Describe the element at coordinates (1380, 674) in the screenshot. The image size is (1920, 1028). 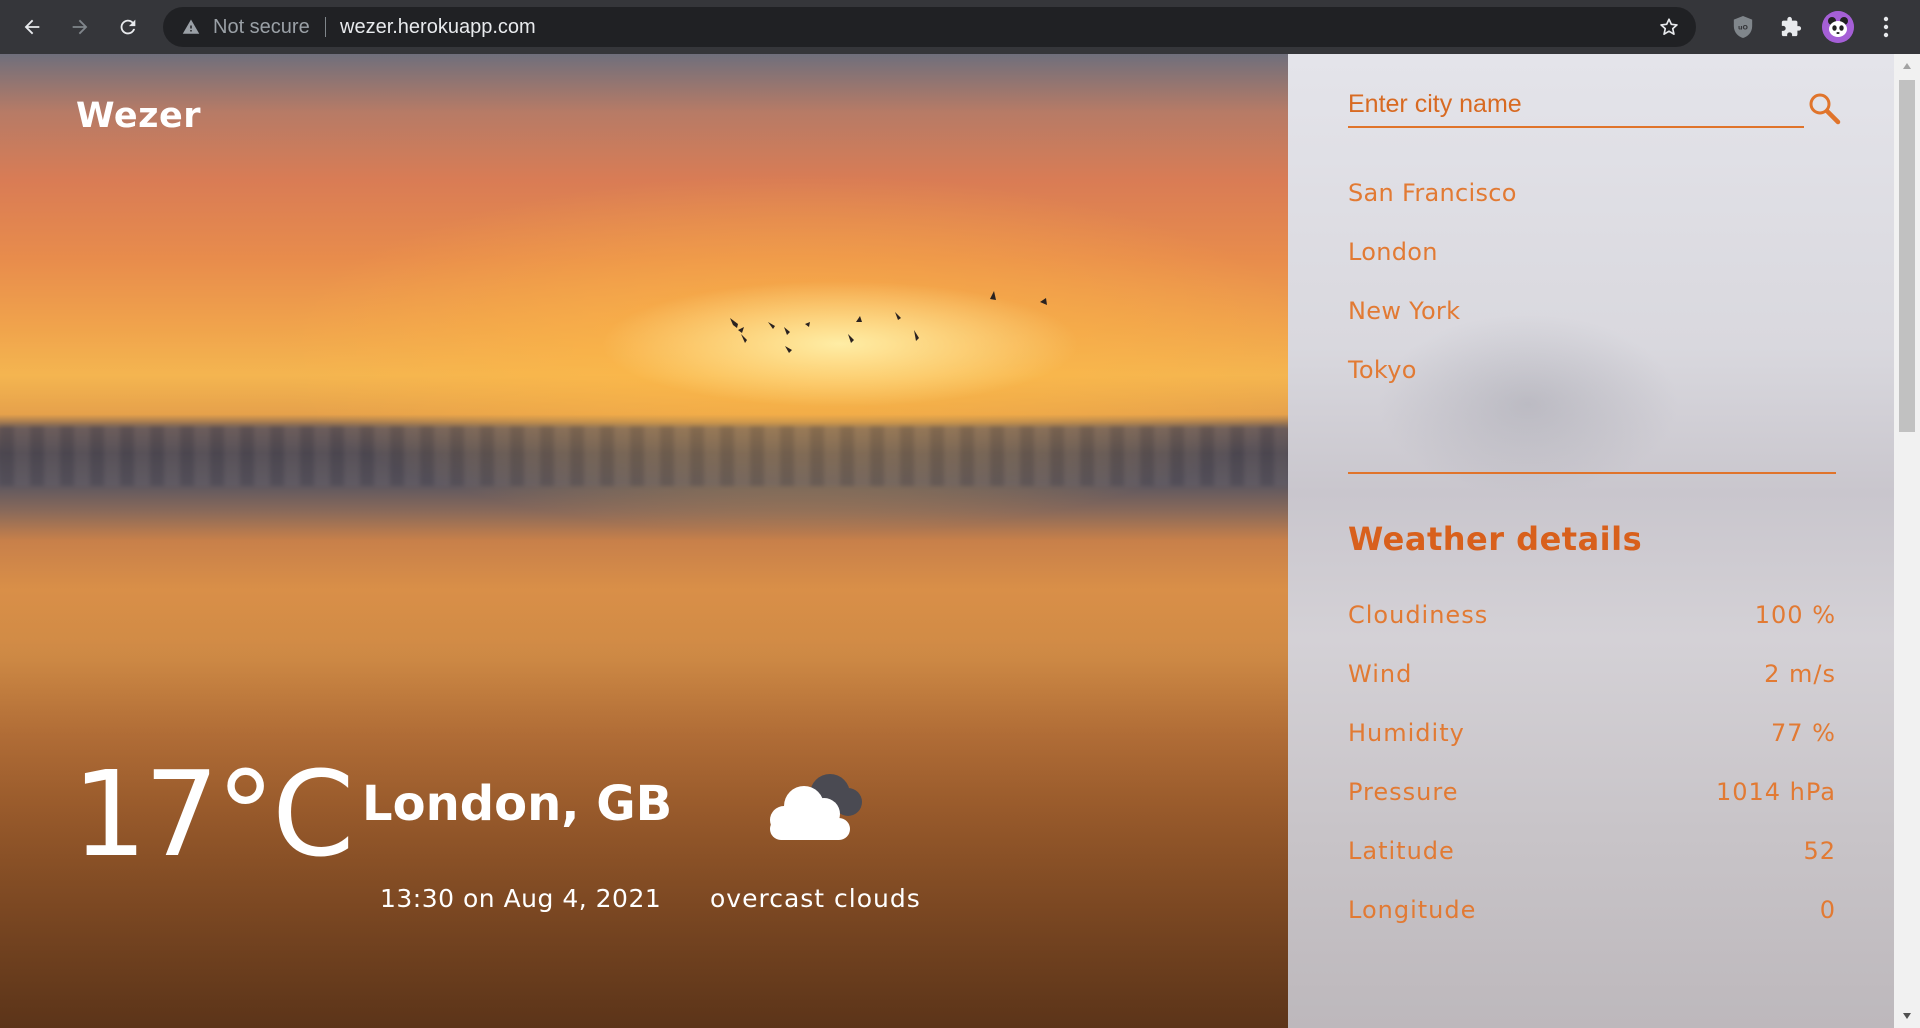
I see `detail-label: Wind` at that location.